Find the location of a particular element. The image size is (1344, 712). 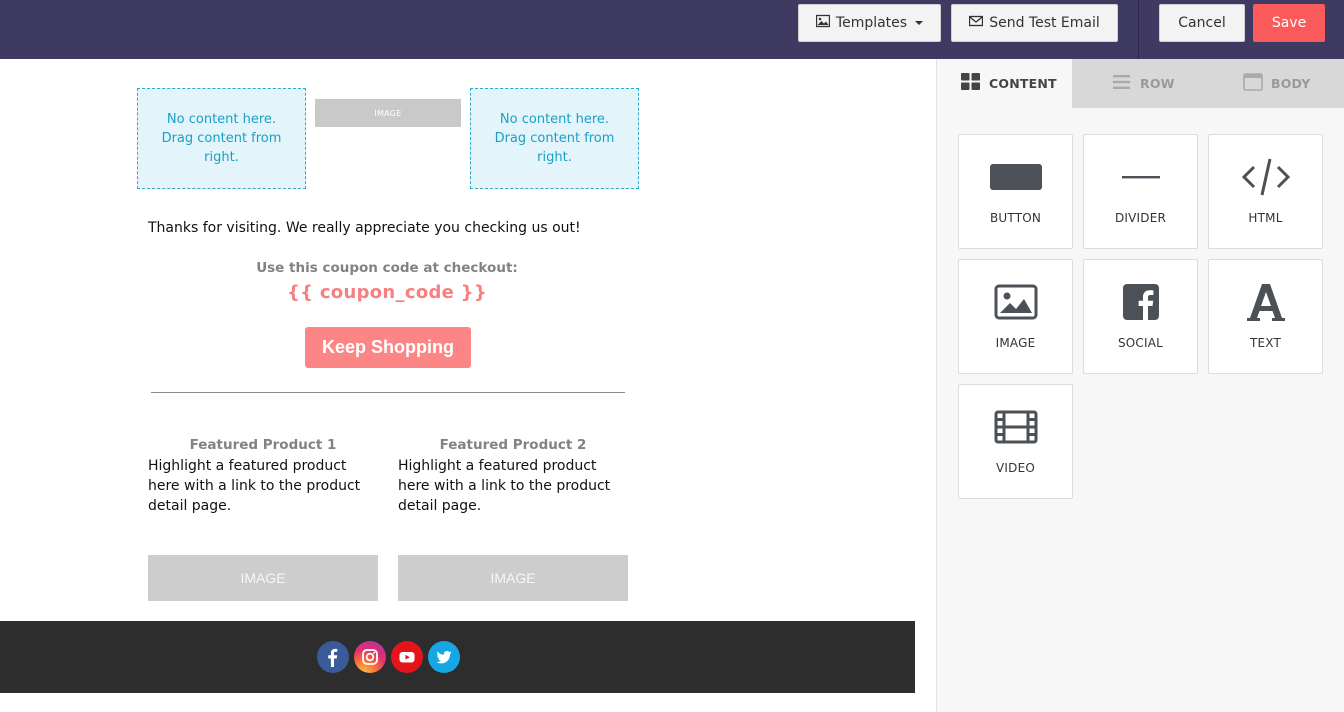

content-tile-divider: DIVIDER is located at coordinates (1140, 191).